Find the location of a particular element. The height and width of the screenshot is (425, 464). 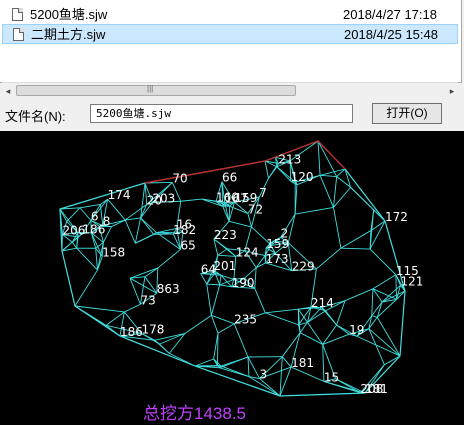

file-date: 2018/4/25 15:48 is located at coordinates (391, 34).